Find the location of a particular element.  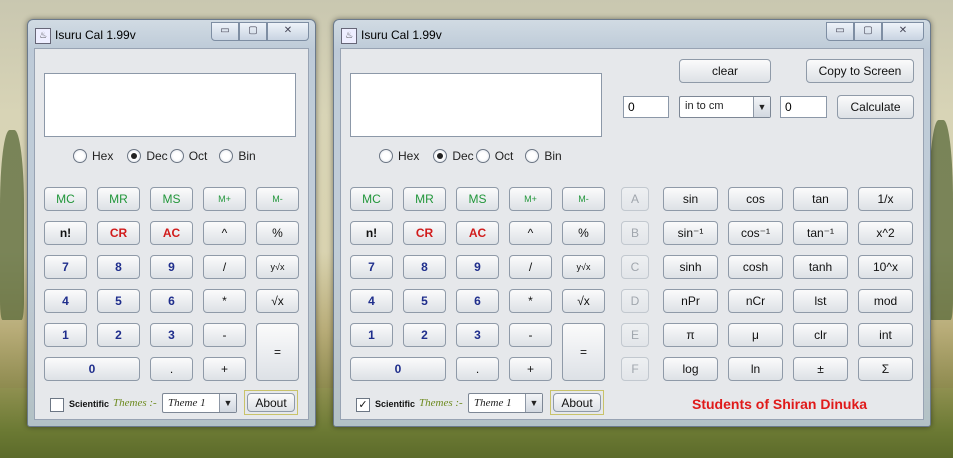

scientific-function-button: lst is located at coordinates (820, 301).